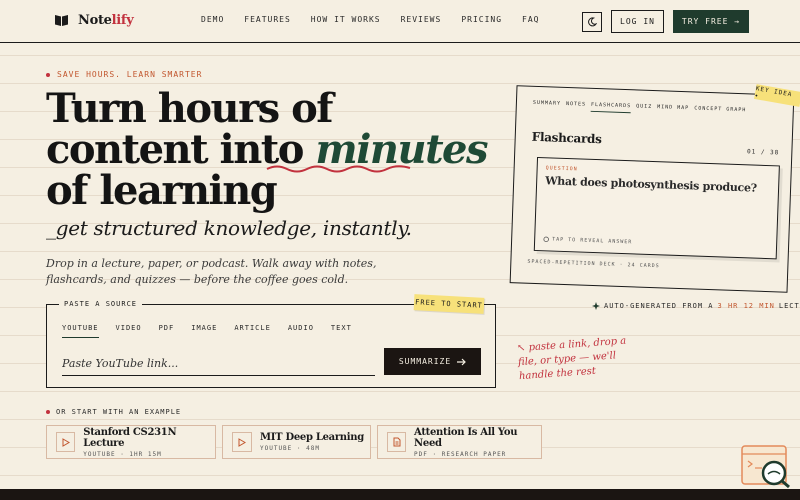 The height and width of the screenshot is (500, 800). Describe the element at coordinates (129, 331) in the screenshot. I see `tab-video: VIDEO` at that location.